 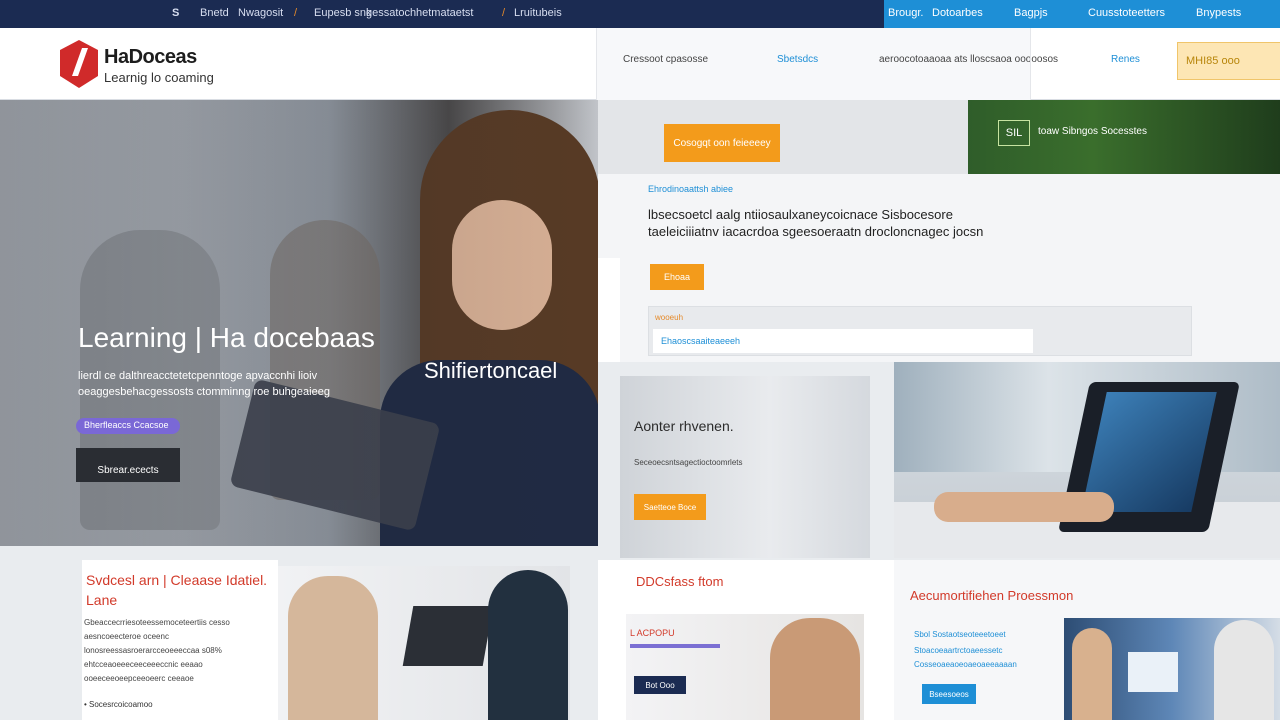 I want to click on column-button: Bseesoeos, so click(x=949, y=694).